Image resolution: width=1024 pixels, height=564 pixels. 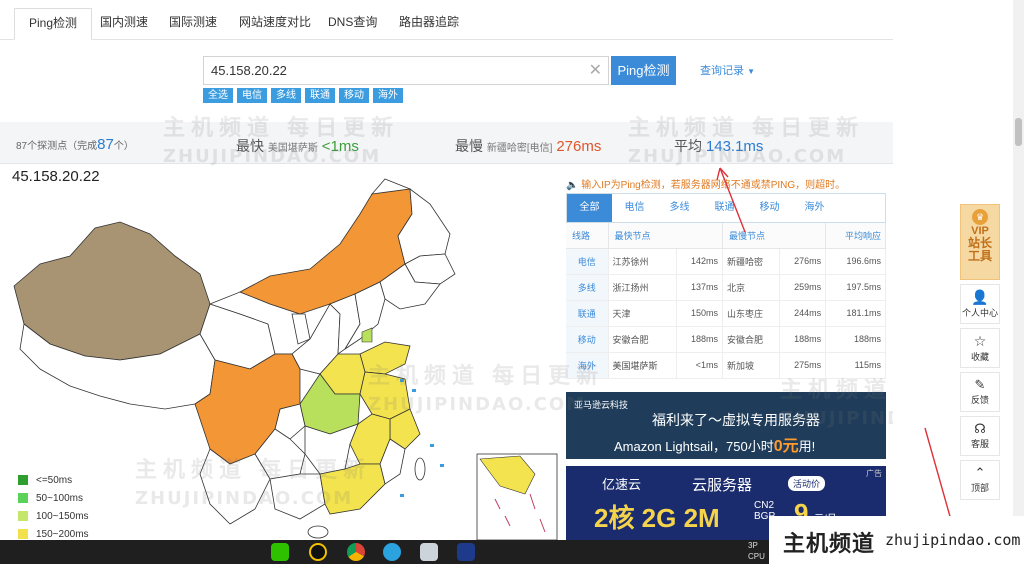 What do you see at coordinates (731, 200) in the screenshot?
I see `annotation-arrows` at bounding box center [731, 200].